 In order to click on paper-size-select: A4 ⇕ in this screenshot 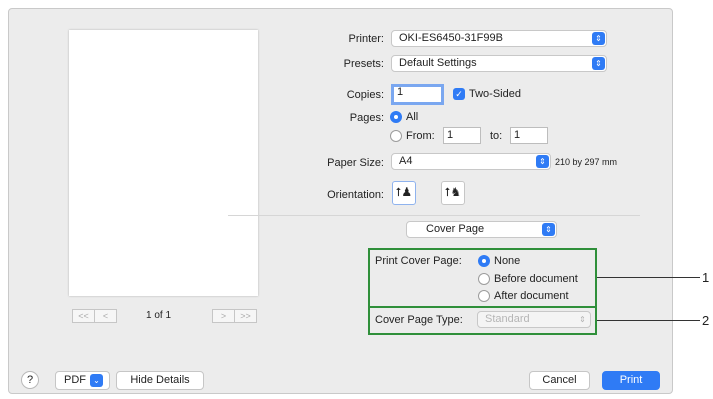, I will do `click(471, 161)`.